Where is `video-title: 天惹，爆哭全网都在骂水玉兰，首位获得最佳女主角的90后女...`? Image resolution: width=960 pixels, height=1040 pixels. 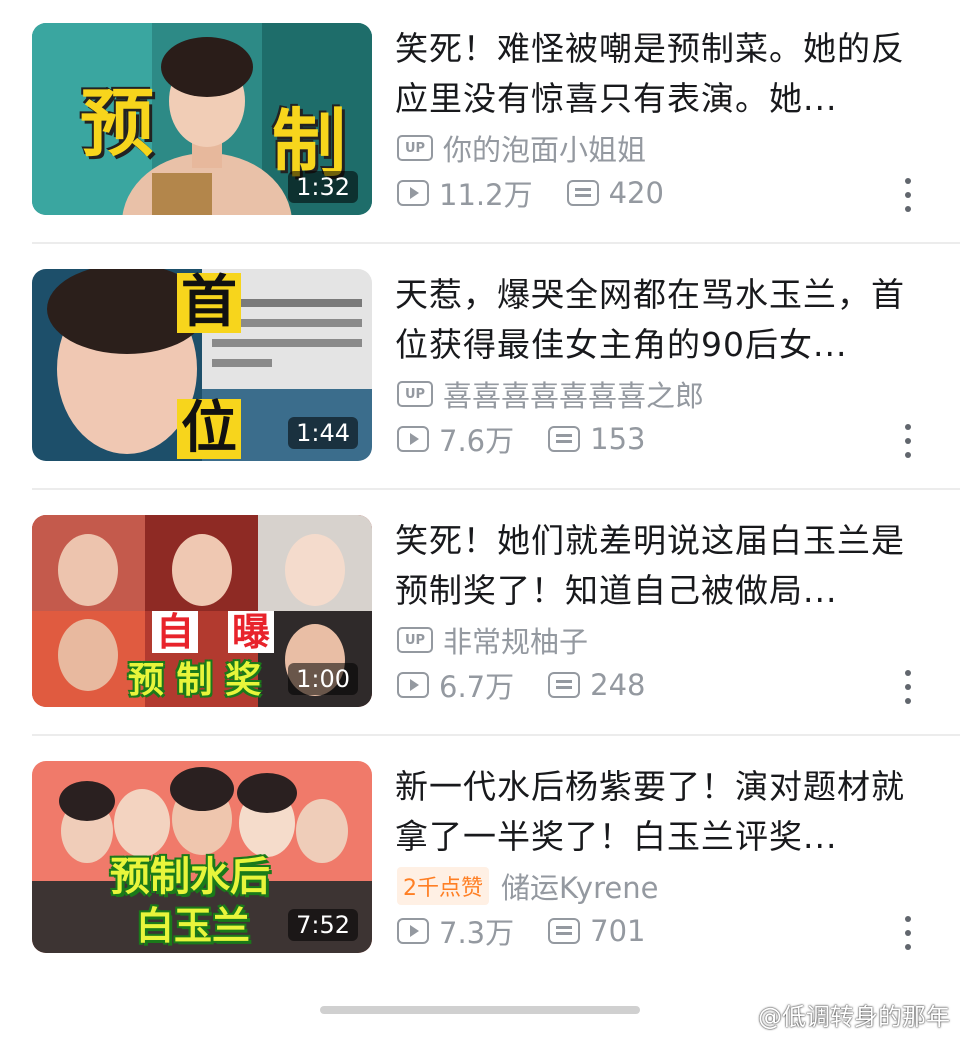 video-title: 天惹，爆哭全网都在骂水玉兰，首位获得最佳女主角的90后女... is located at coordinates (660, 320).